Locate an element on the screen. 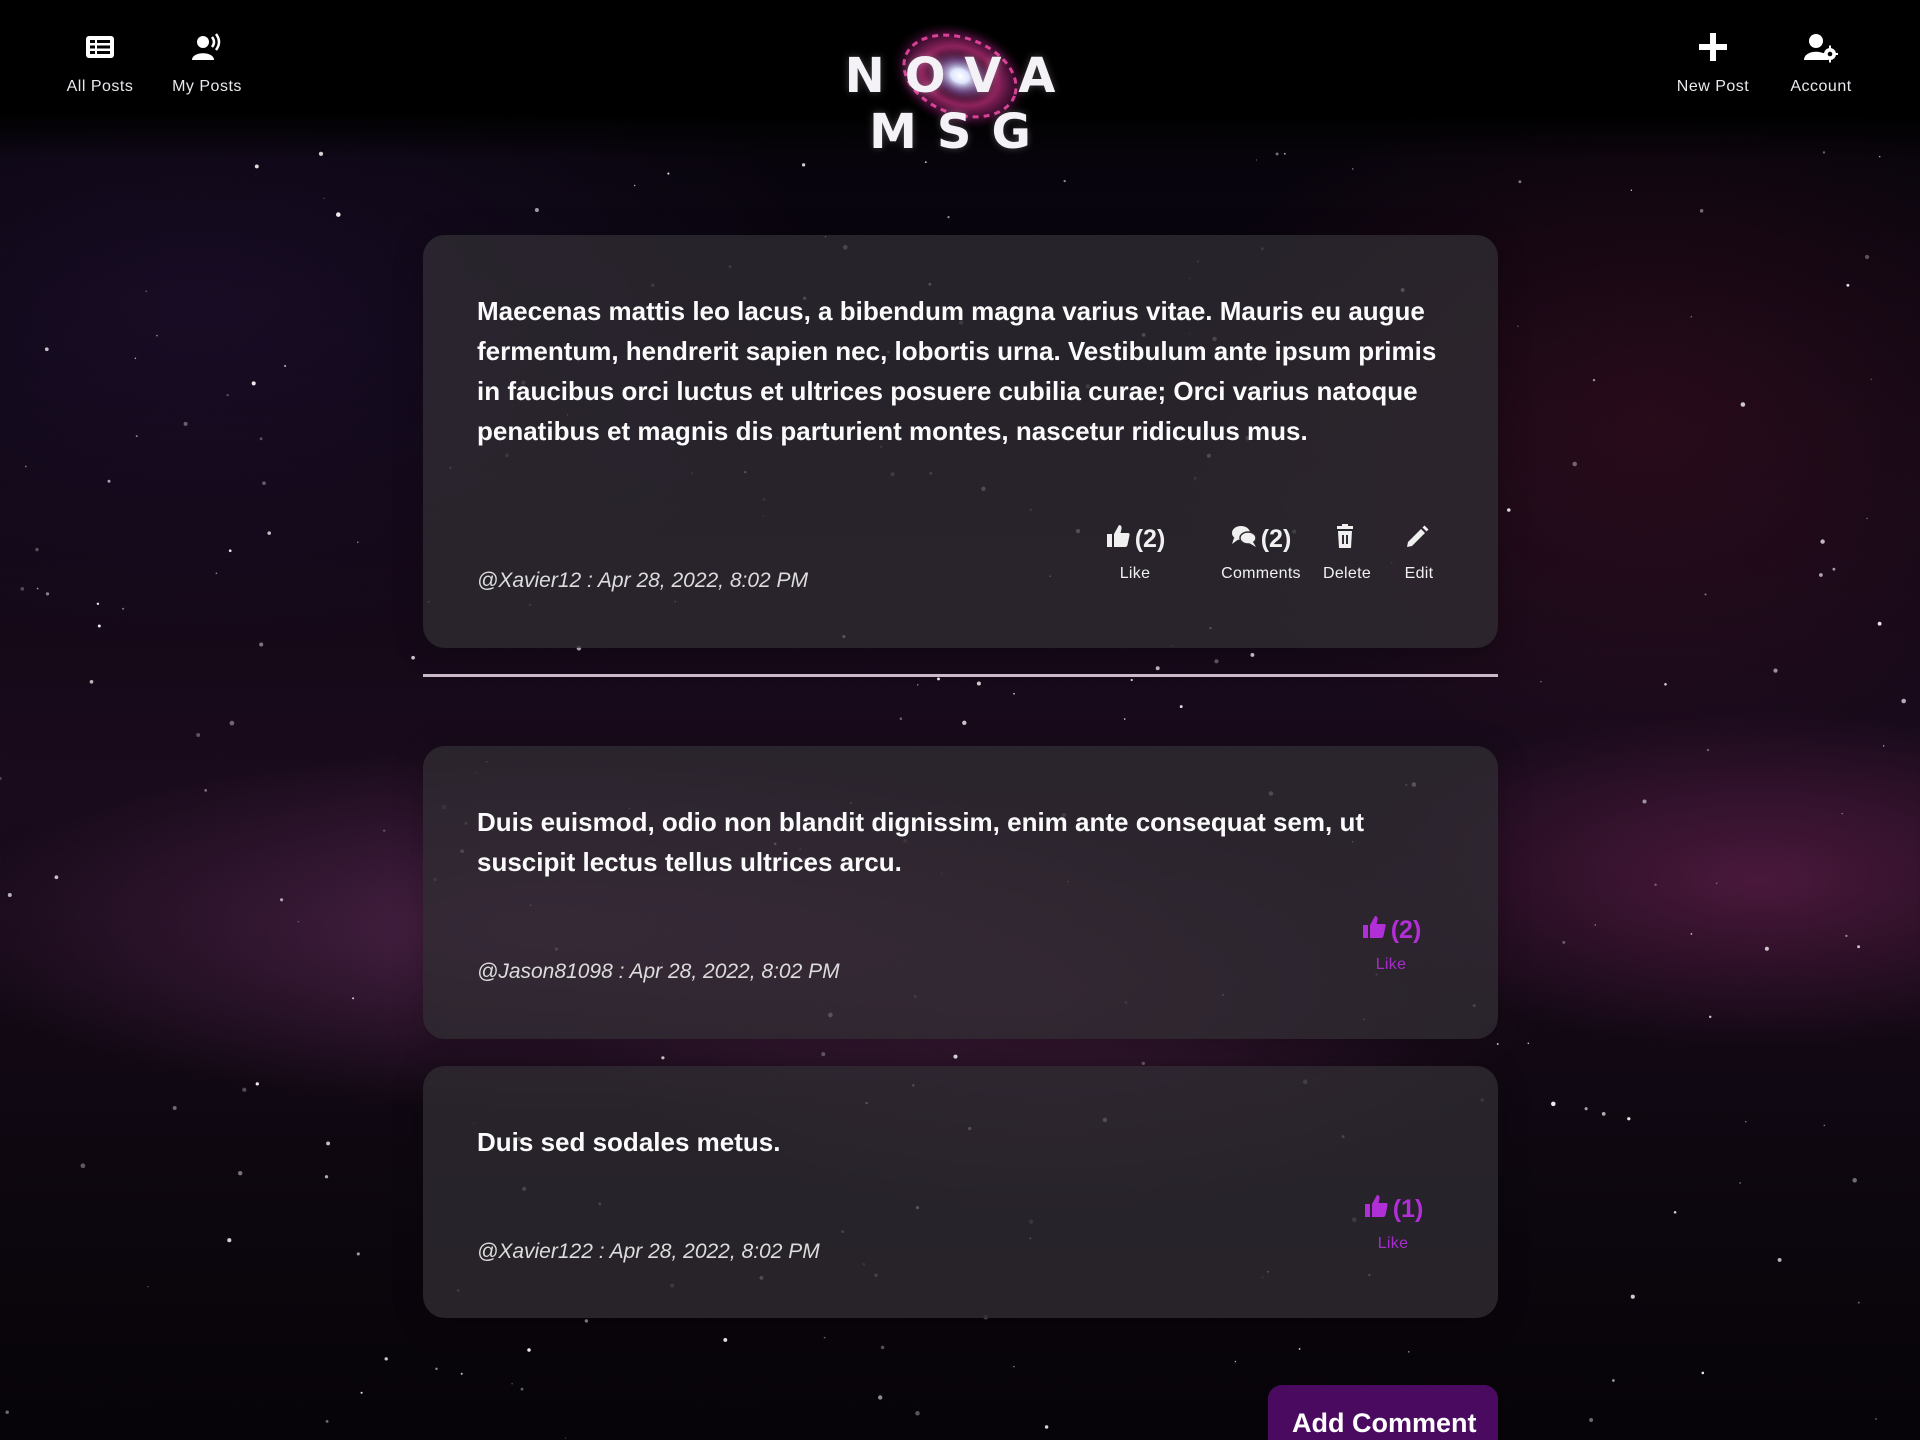  like-button: (2) Like is located at coordinates (1135, 553).